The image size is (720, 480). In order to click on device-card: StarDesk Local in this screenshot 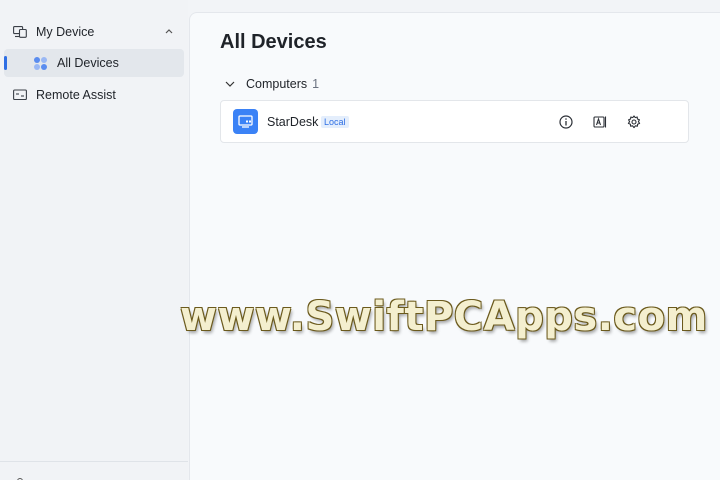, I will do `click(454, 121)`.